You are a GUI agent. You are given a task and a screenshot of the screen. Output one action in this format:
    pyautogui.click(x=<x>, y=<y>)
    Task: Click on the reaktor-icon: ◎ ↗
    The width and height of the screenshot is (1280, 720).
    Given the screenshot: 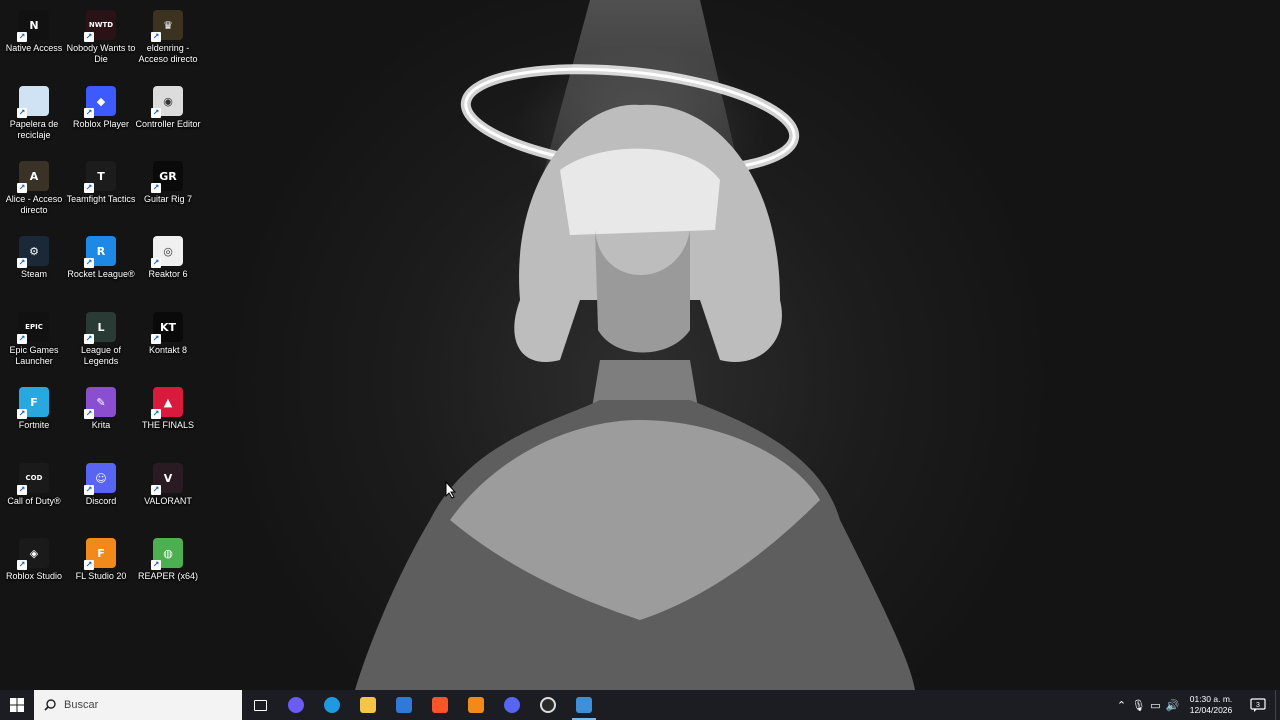 What is the action you would take?
    pyautogui.click(x=167, y=252)
    